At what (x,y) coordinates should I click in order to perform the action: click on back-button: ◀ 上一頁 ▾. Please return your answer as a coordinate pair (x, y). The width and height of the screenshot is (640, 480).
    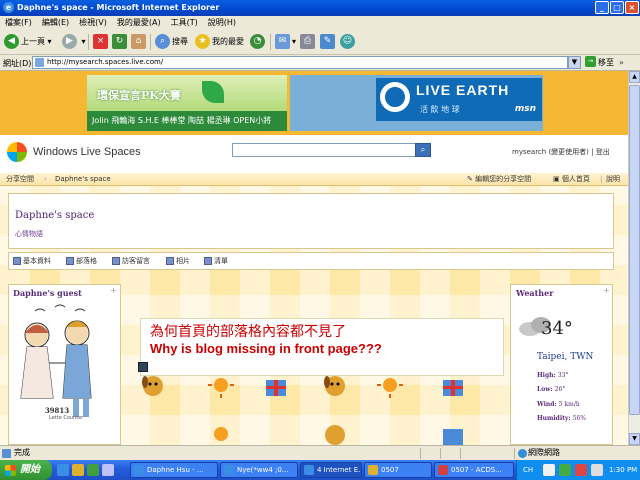
    Looking at the image, I should click on (28, 42).